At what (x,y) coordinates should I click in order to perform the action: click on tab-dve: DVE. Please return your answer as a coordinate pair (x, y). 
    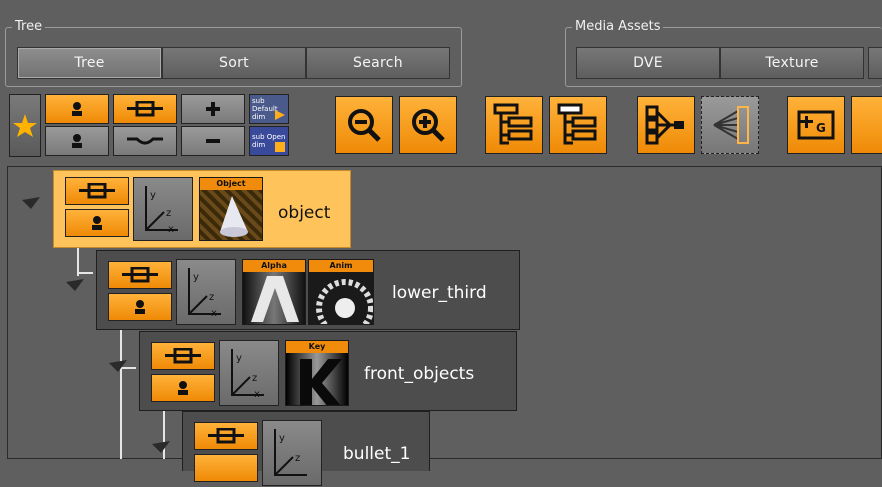
    Looking at the image, I should click on (648, 63).